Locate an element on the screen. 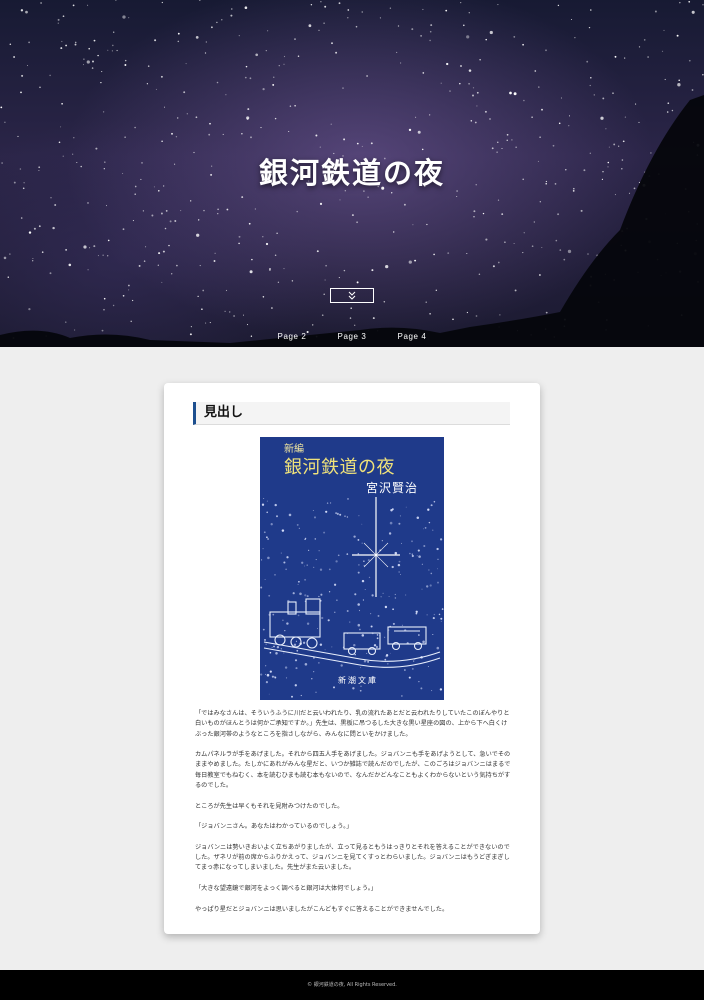  book-publisher: 新潮文庫 is located at coordinates (358, 680).